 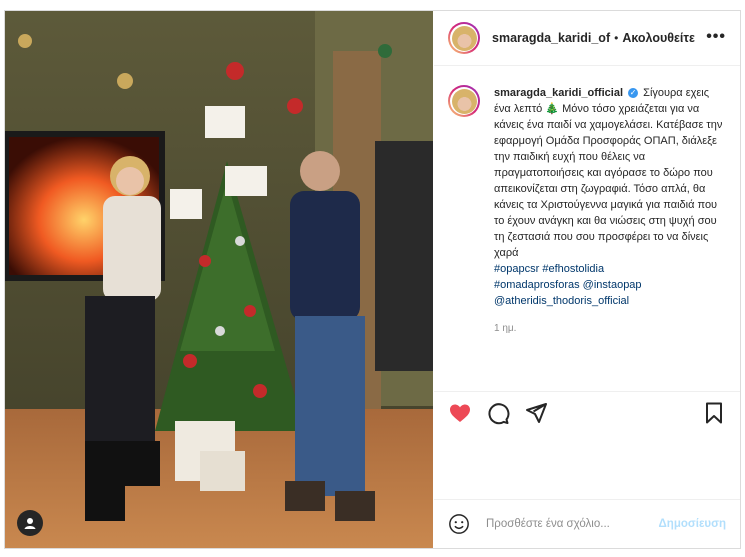 I want to click on user-tag-icon, so click(x=30, y=523).